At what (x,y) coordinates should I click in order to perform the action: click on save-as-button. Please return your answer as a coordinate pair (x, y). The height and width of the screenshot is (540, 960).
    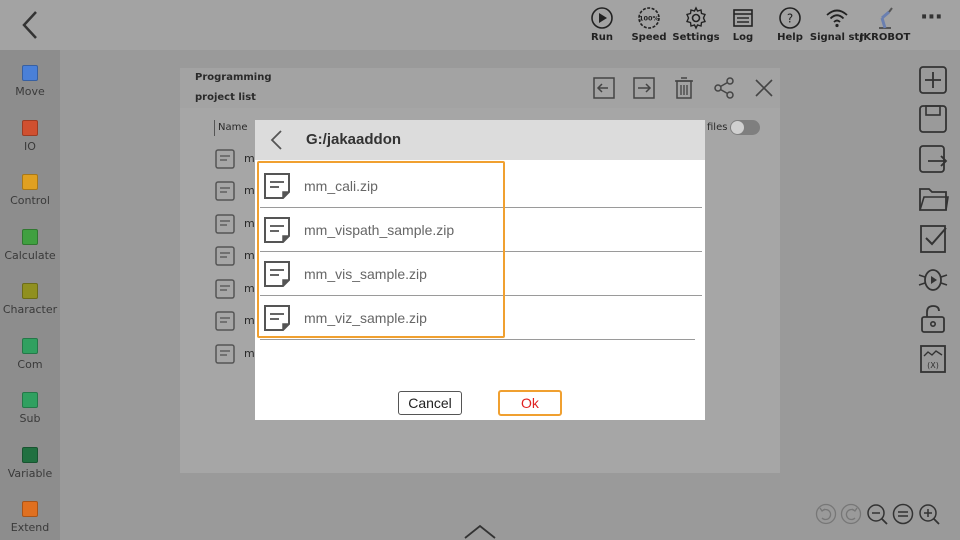
    Looking at the image, I should click on (933, 159).